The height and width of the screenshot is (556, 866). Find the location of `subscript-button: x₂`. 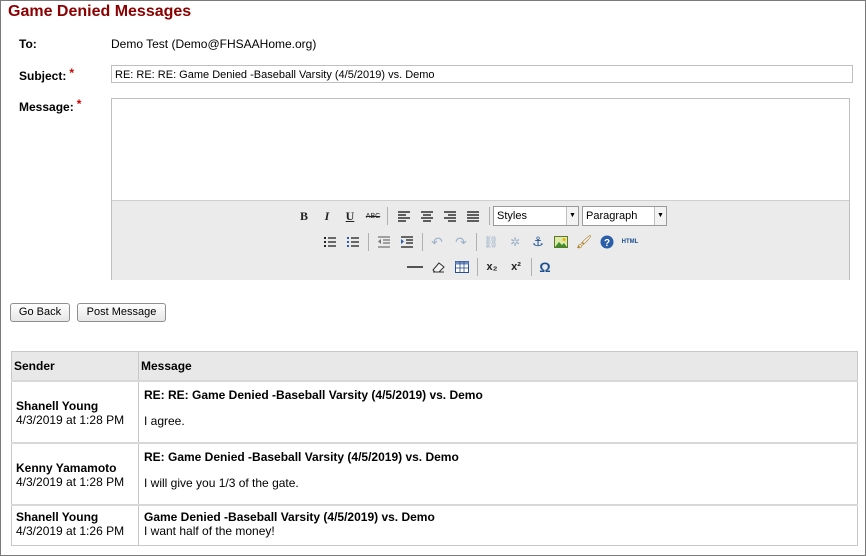

subscript-button: x₂ is located at coordinates (492, 267).